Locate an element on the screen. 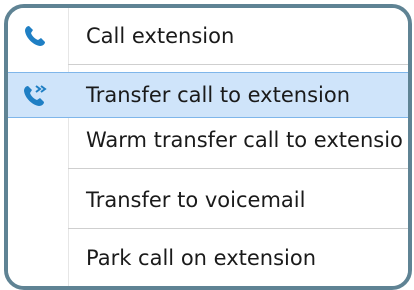 The width and height of the screenshot is (414, 290). menu-item-label: Warm transfer call to extensio is located at coordinates (244, 140).